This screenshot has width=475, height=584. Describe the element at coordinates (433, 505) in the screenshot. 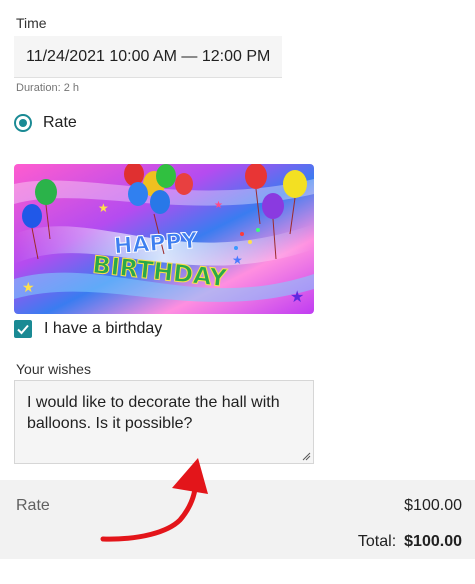

I see `summary-rate-value: $100.00` at that location.